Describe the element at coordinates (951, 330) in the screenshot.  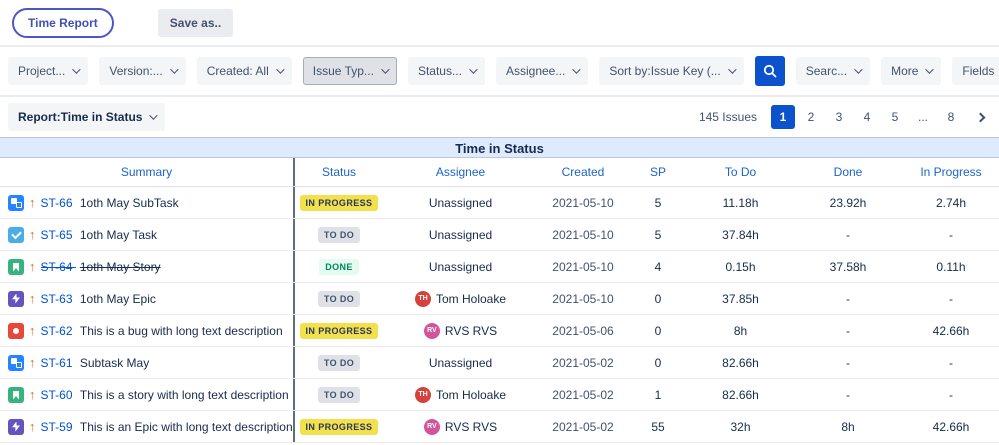
I see `in-progress-cell: 42.66h` at that location.